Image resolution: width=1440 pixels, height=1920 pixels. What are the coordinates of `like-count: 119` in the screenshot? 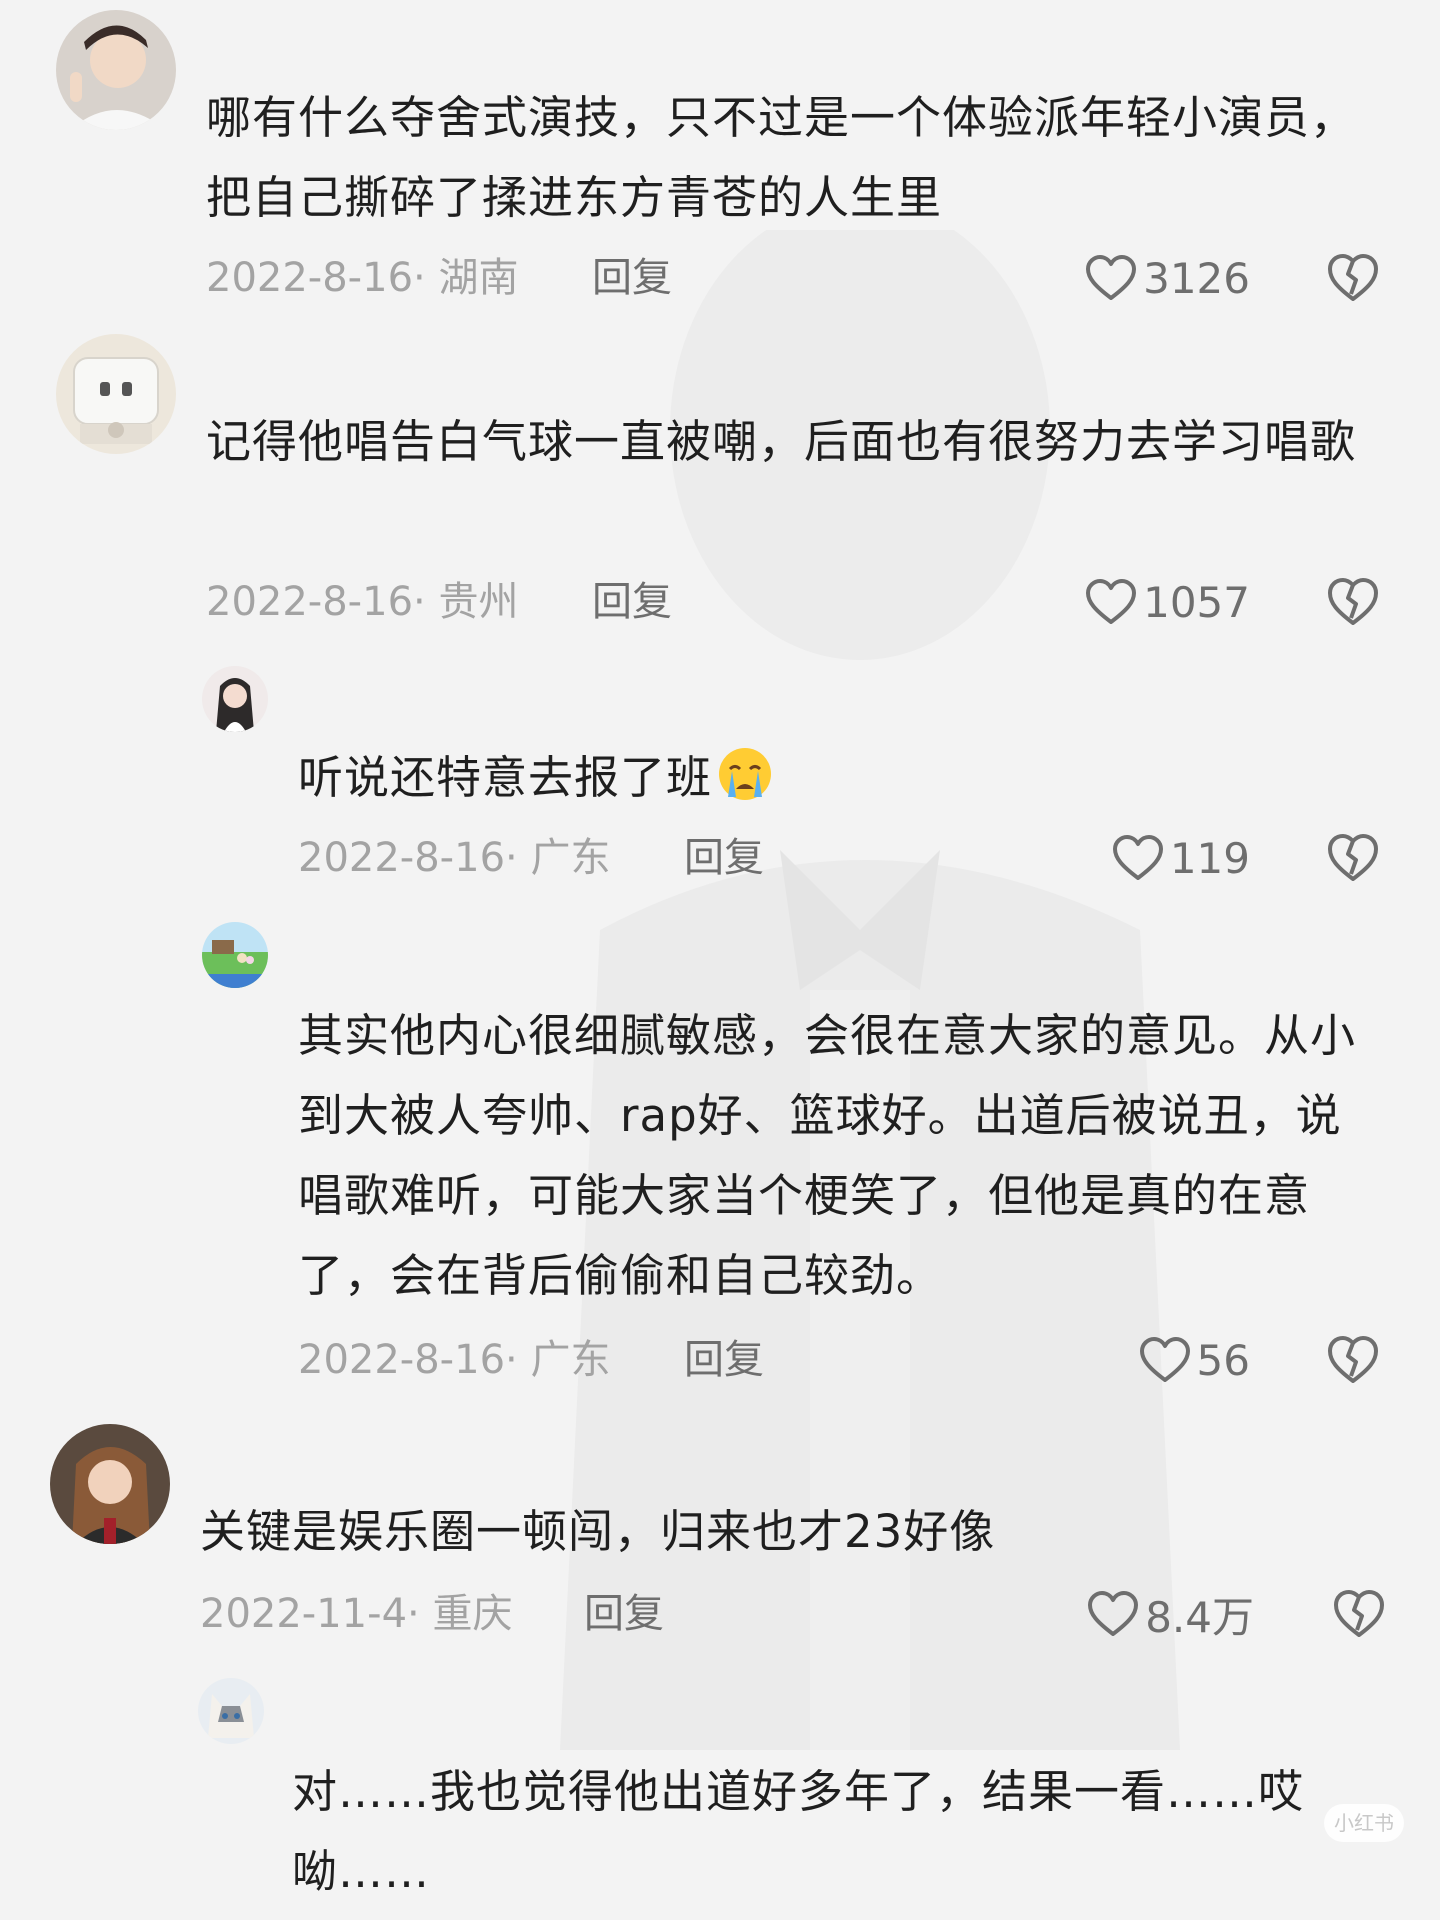 It's located at (1209, 858).